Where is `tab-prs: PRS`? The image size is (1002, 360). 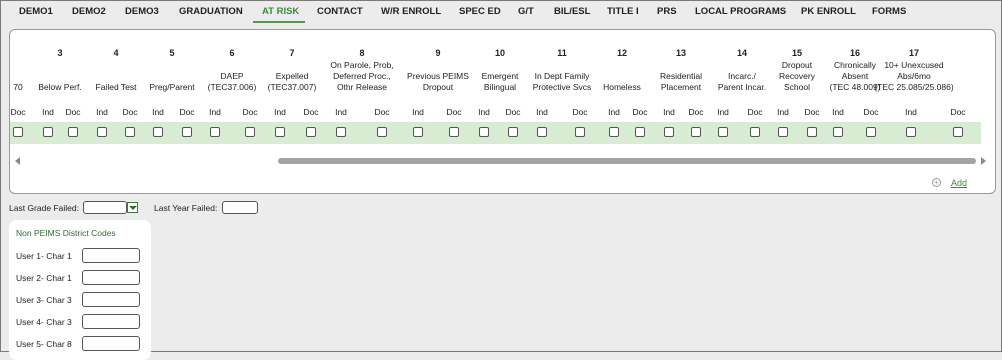 tab-prs: PRS is located at coordinates (667, 11).